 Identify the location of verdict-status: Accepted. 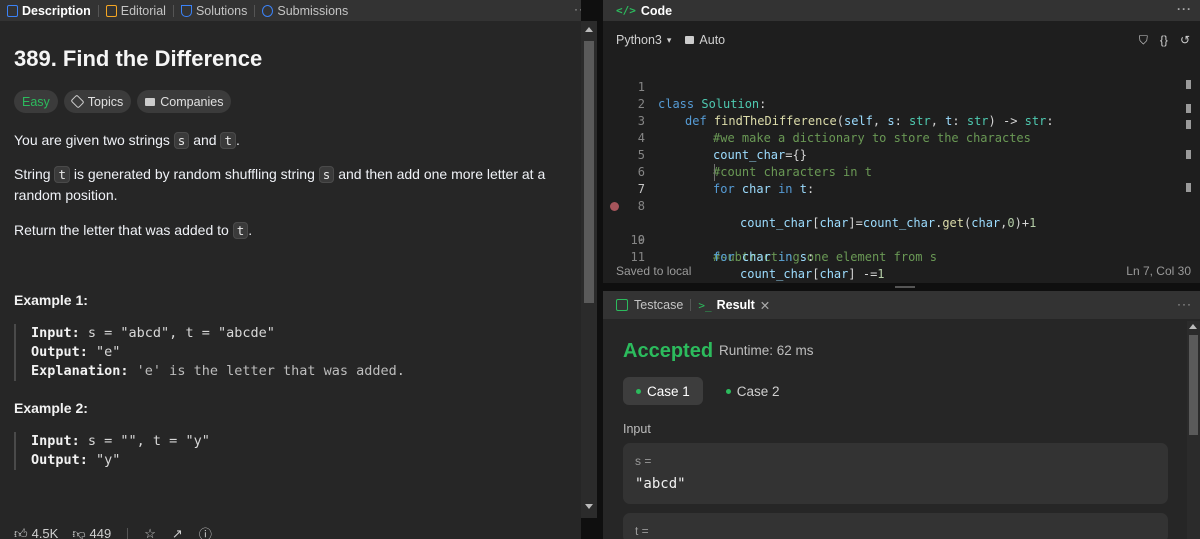
(668, 351).